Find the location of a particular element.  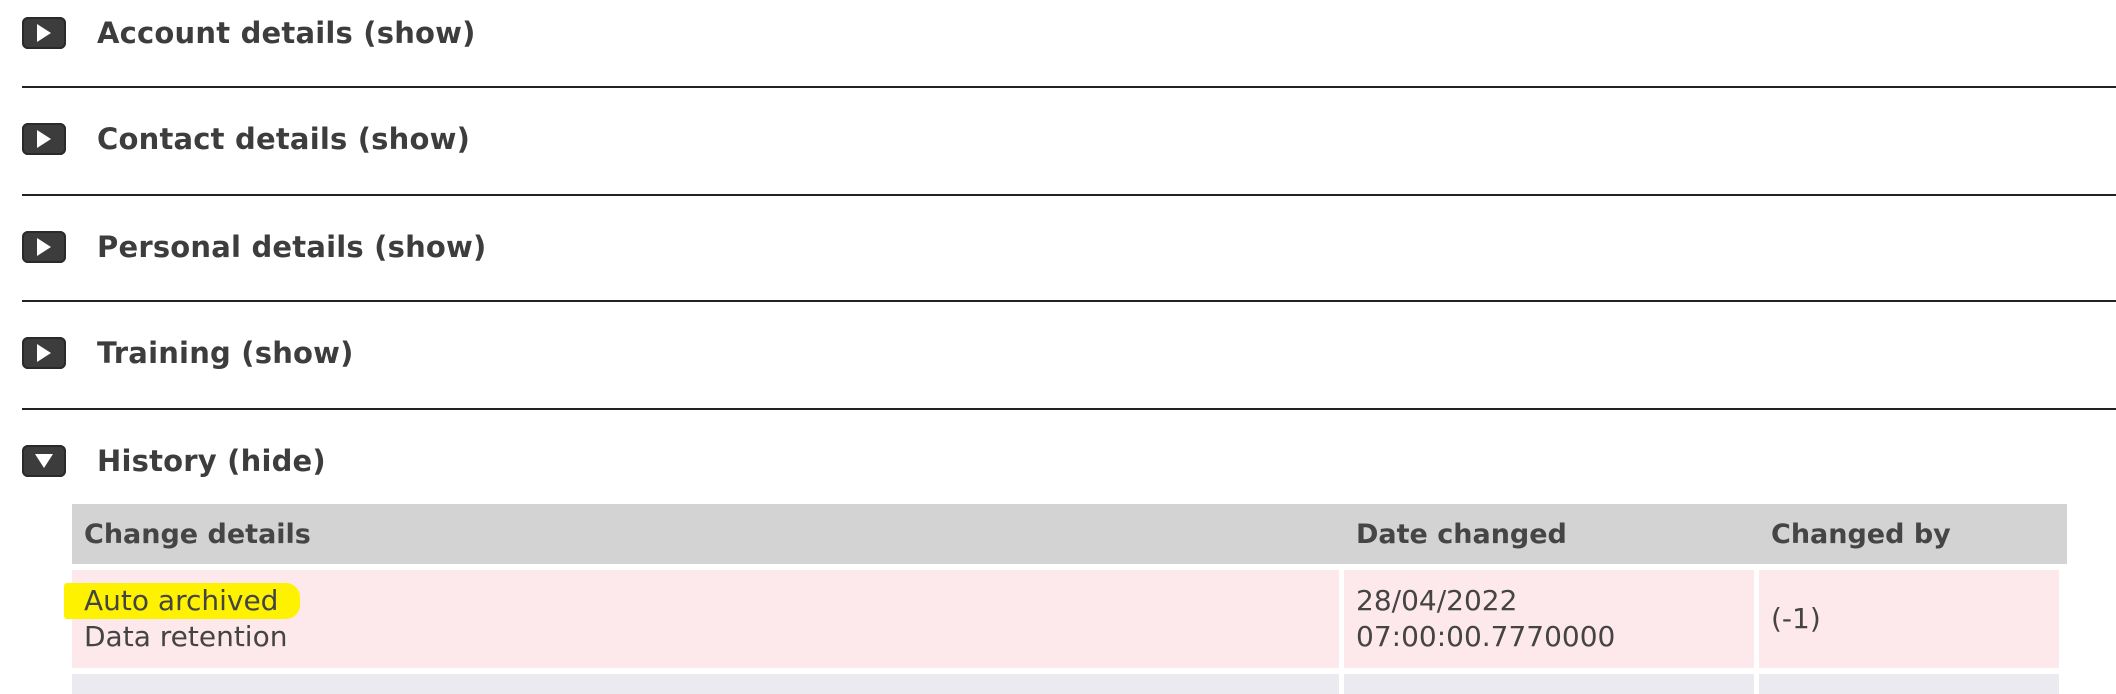

change-detail: Data retention is located at coordinates (186, 636).